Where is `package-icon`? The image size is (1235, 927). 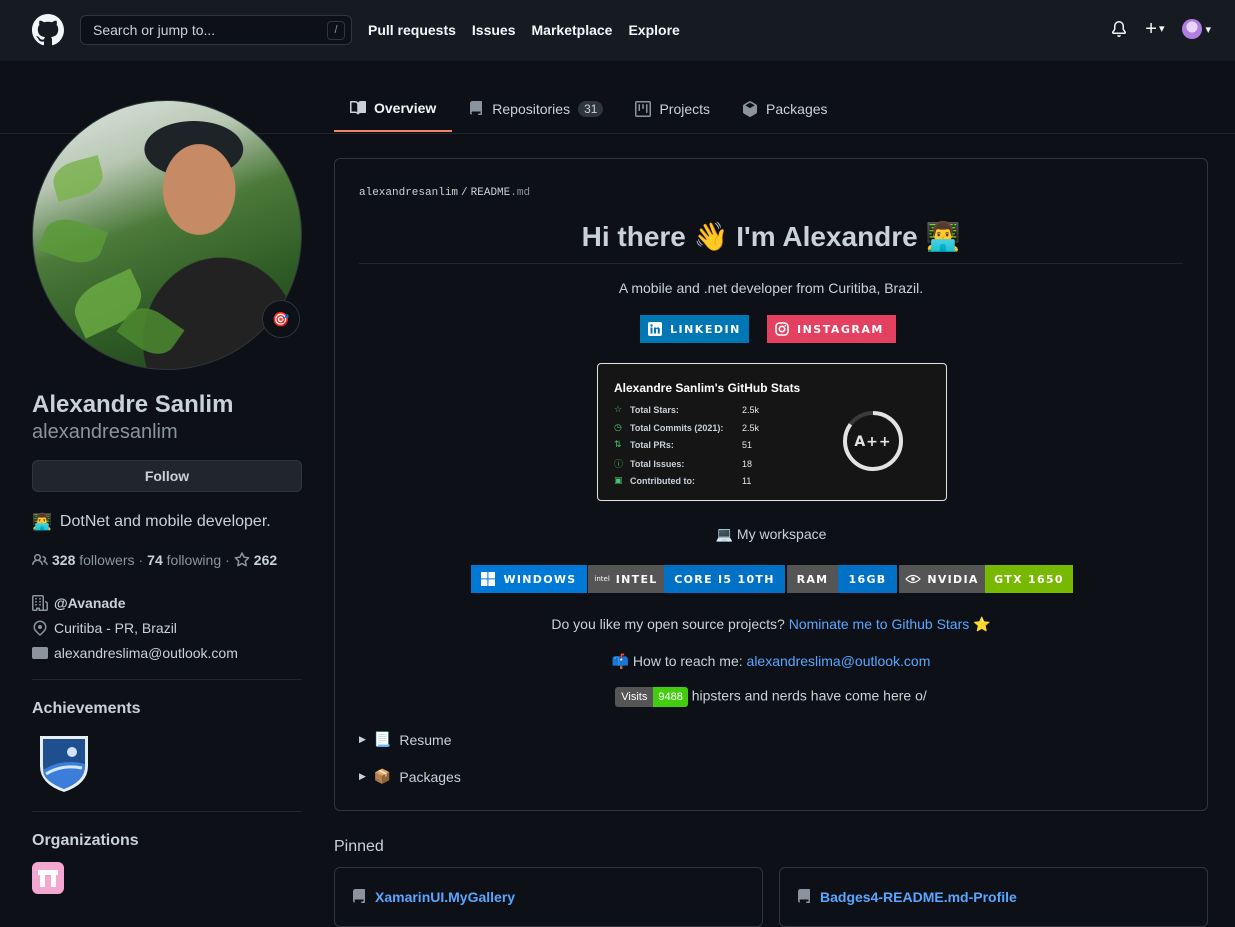
package-icon is located at coordinates (750, 109).